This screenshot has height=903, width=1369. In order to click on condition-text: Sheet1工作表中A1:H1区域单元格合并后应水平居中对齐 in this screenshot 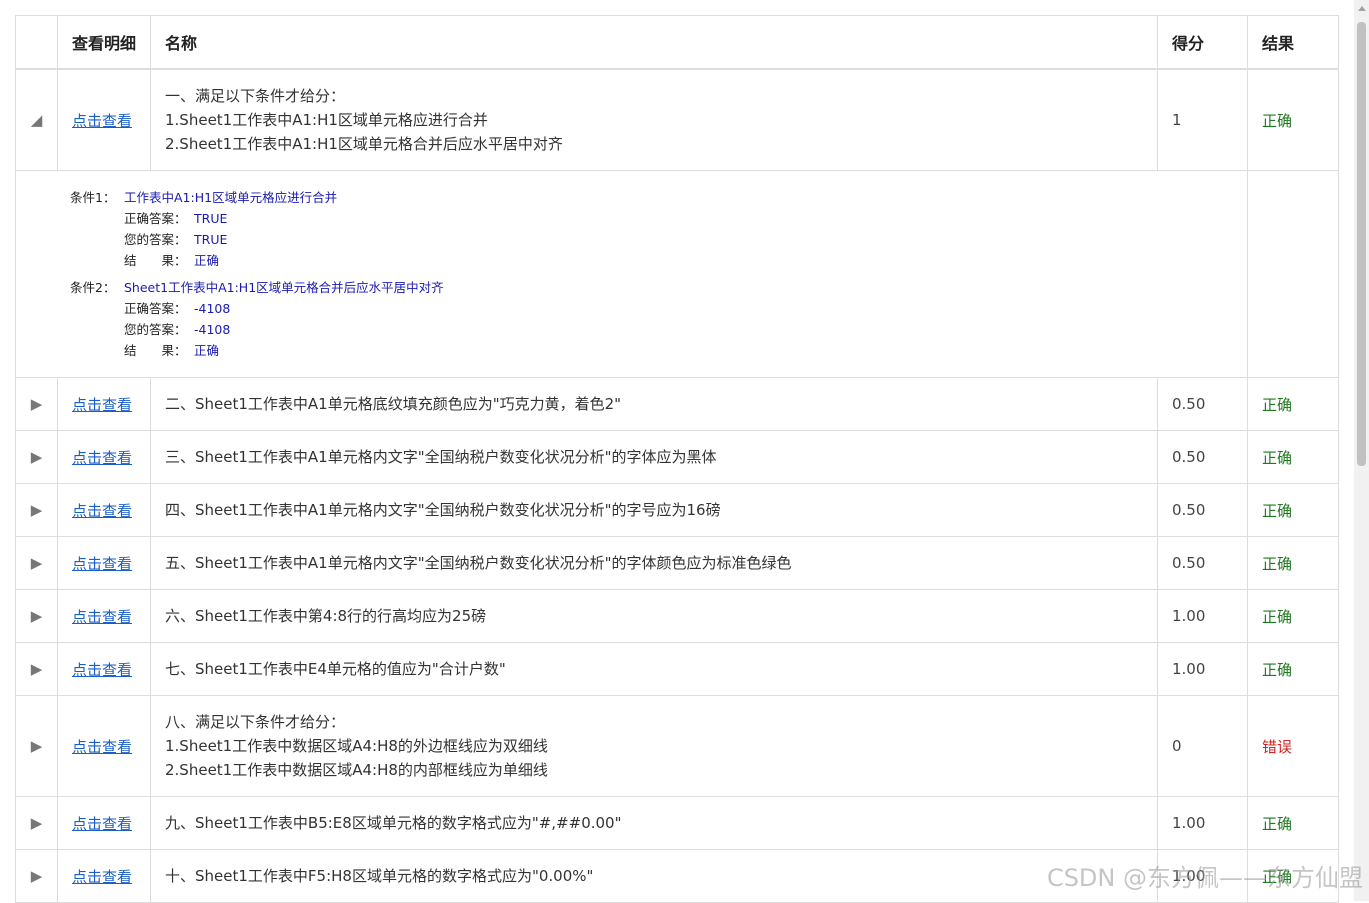, I will do `click(284, 287)`.